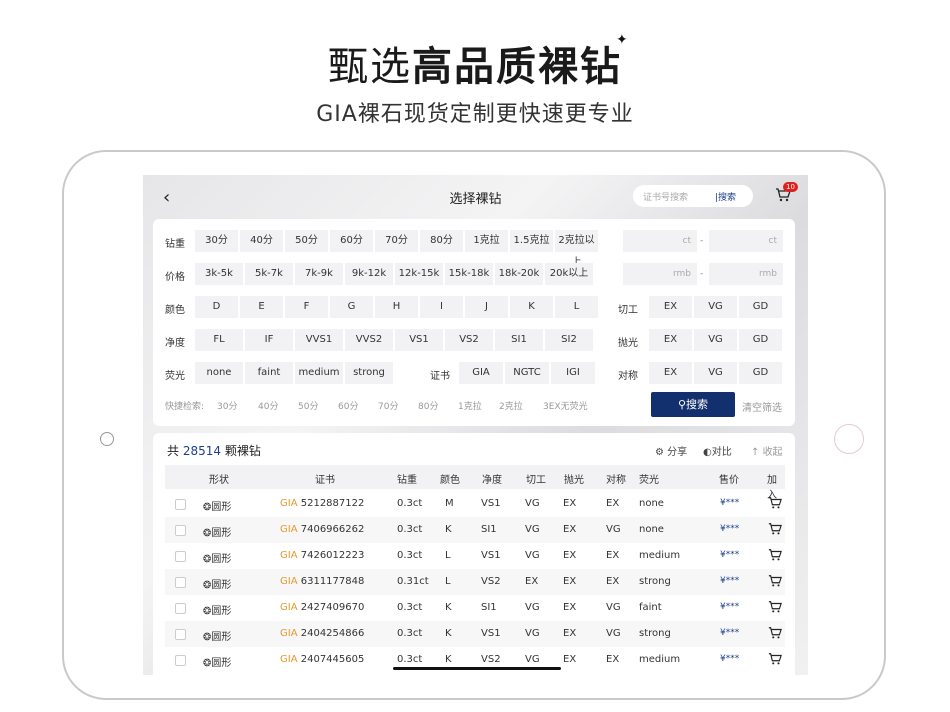 This screenshot has height=712, width=950. What do you see at coordinates (419, 340) in the screenshot?
I see `clarity-chip: VS1` at bounding box center [419, 340].